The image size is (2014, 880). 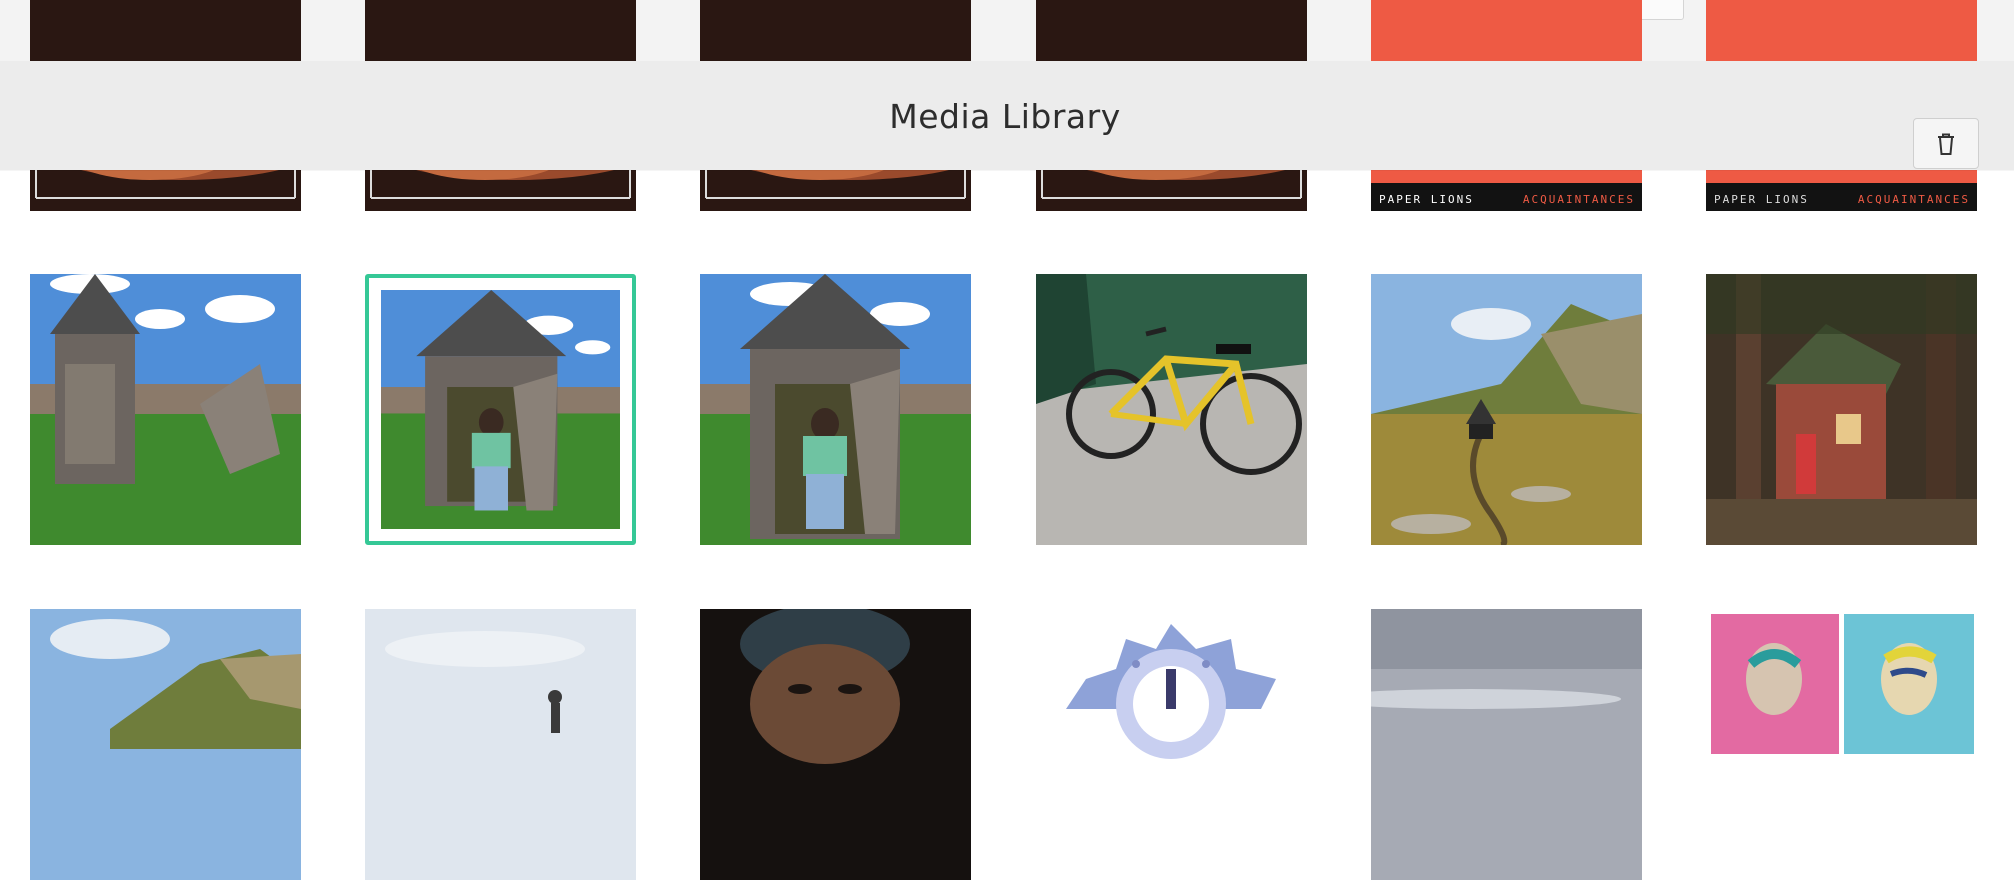 I want to click on media-library-header: Media Library, so click(x=1007, y=115).